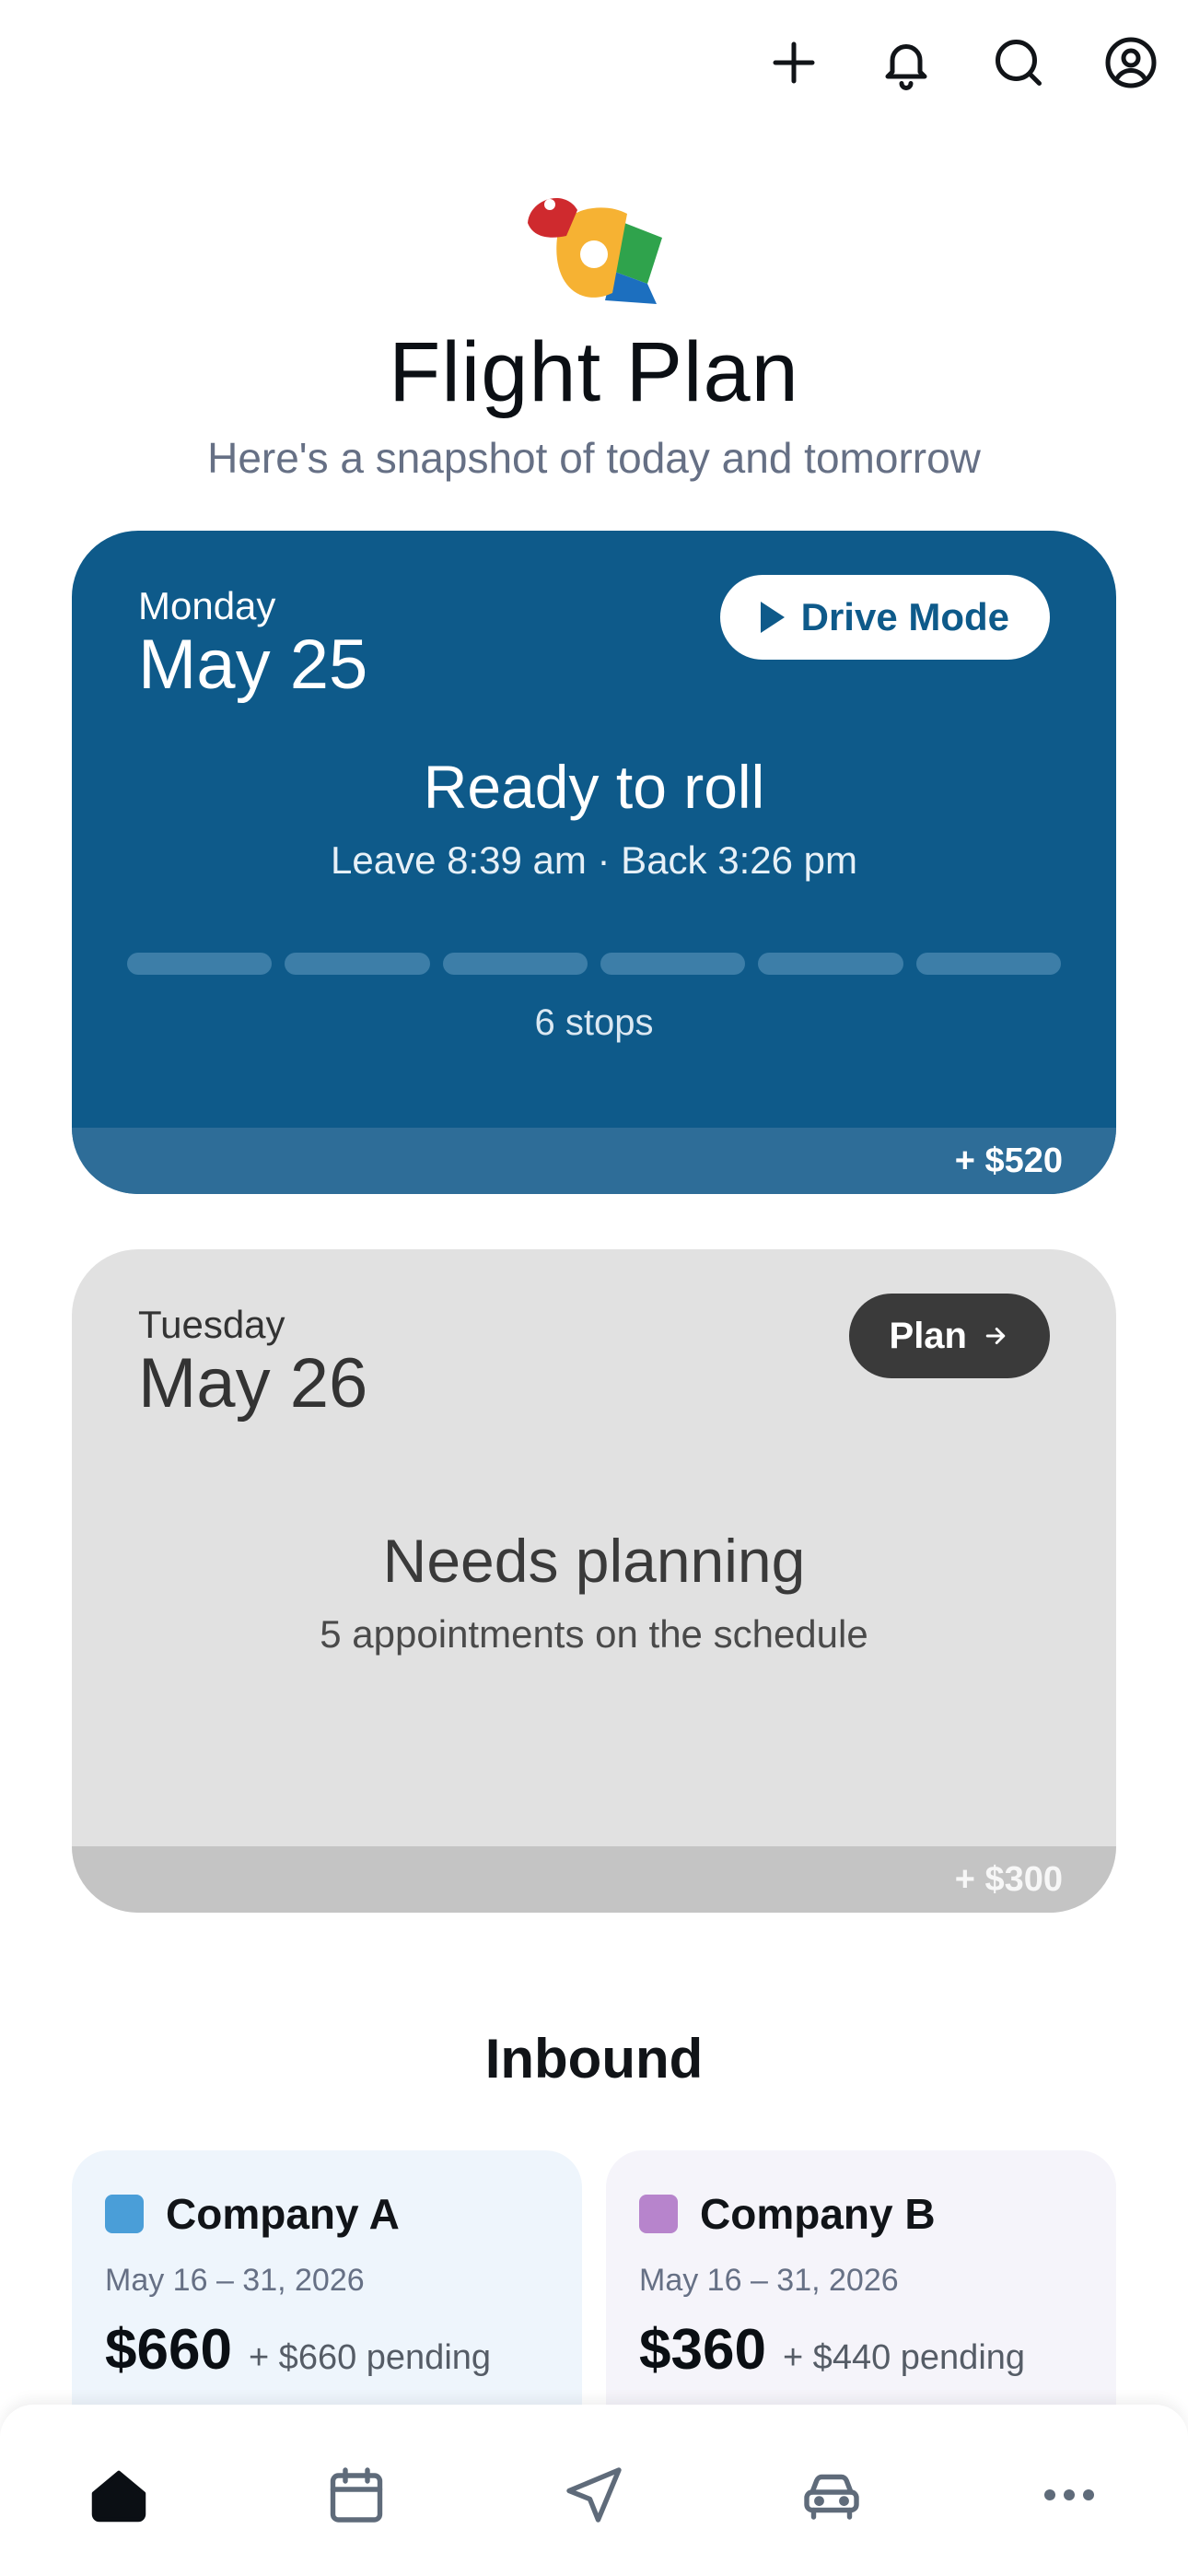  I want to click on nav-more, so click(1069, 2495).